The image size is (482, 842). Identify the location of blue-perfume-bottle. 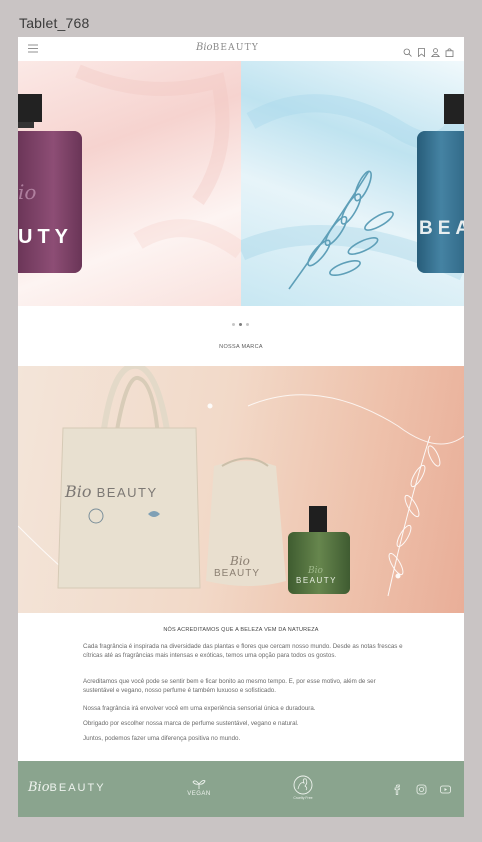
(352, 192).